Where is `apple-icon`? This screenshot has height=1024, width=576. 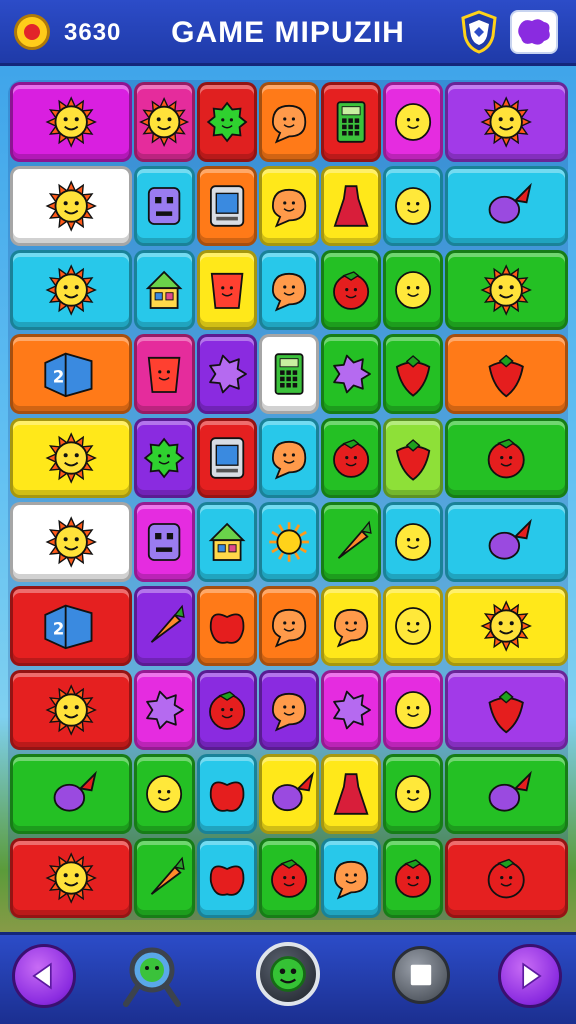 apple-icon is located at coordinates (226, 880).